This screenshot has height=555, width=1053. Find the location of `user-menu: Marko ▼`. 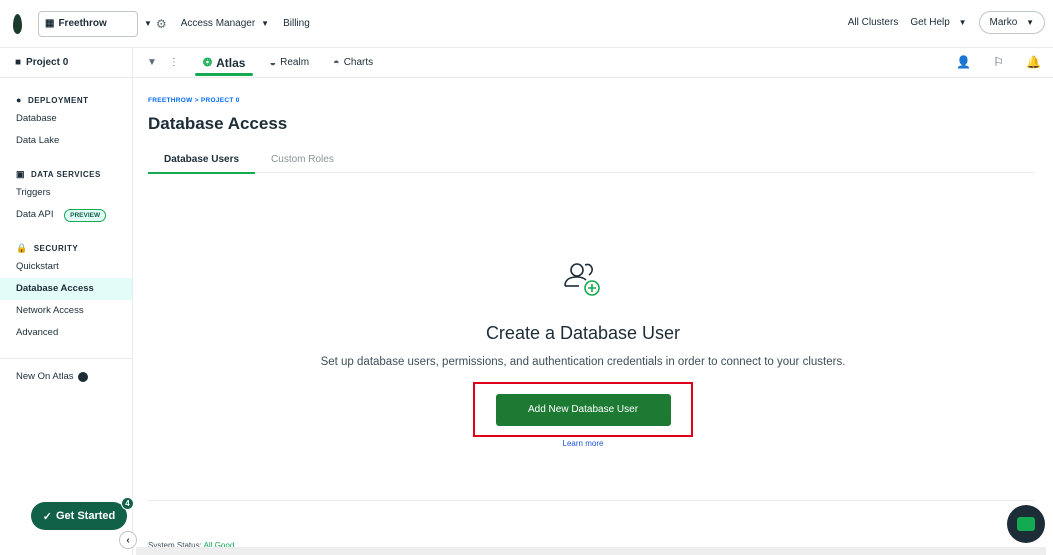

user-menu: Marko ▼ is located at coordinates (1011, 22).